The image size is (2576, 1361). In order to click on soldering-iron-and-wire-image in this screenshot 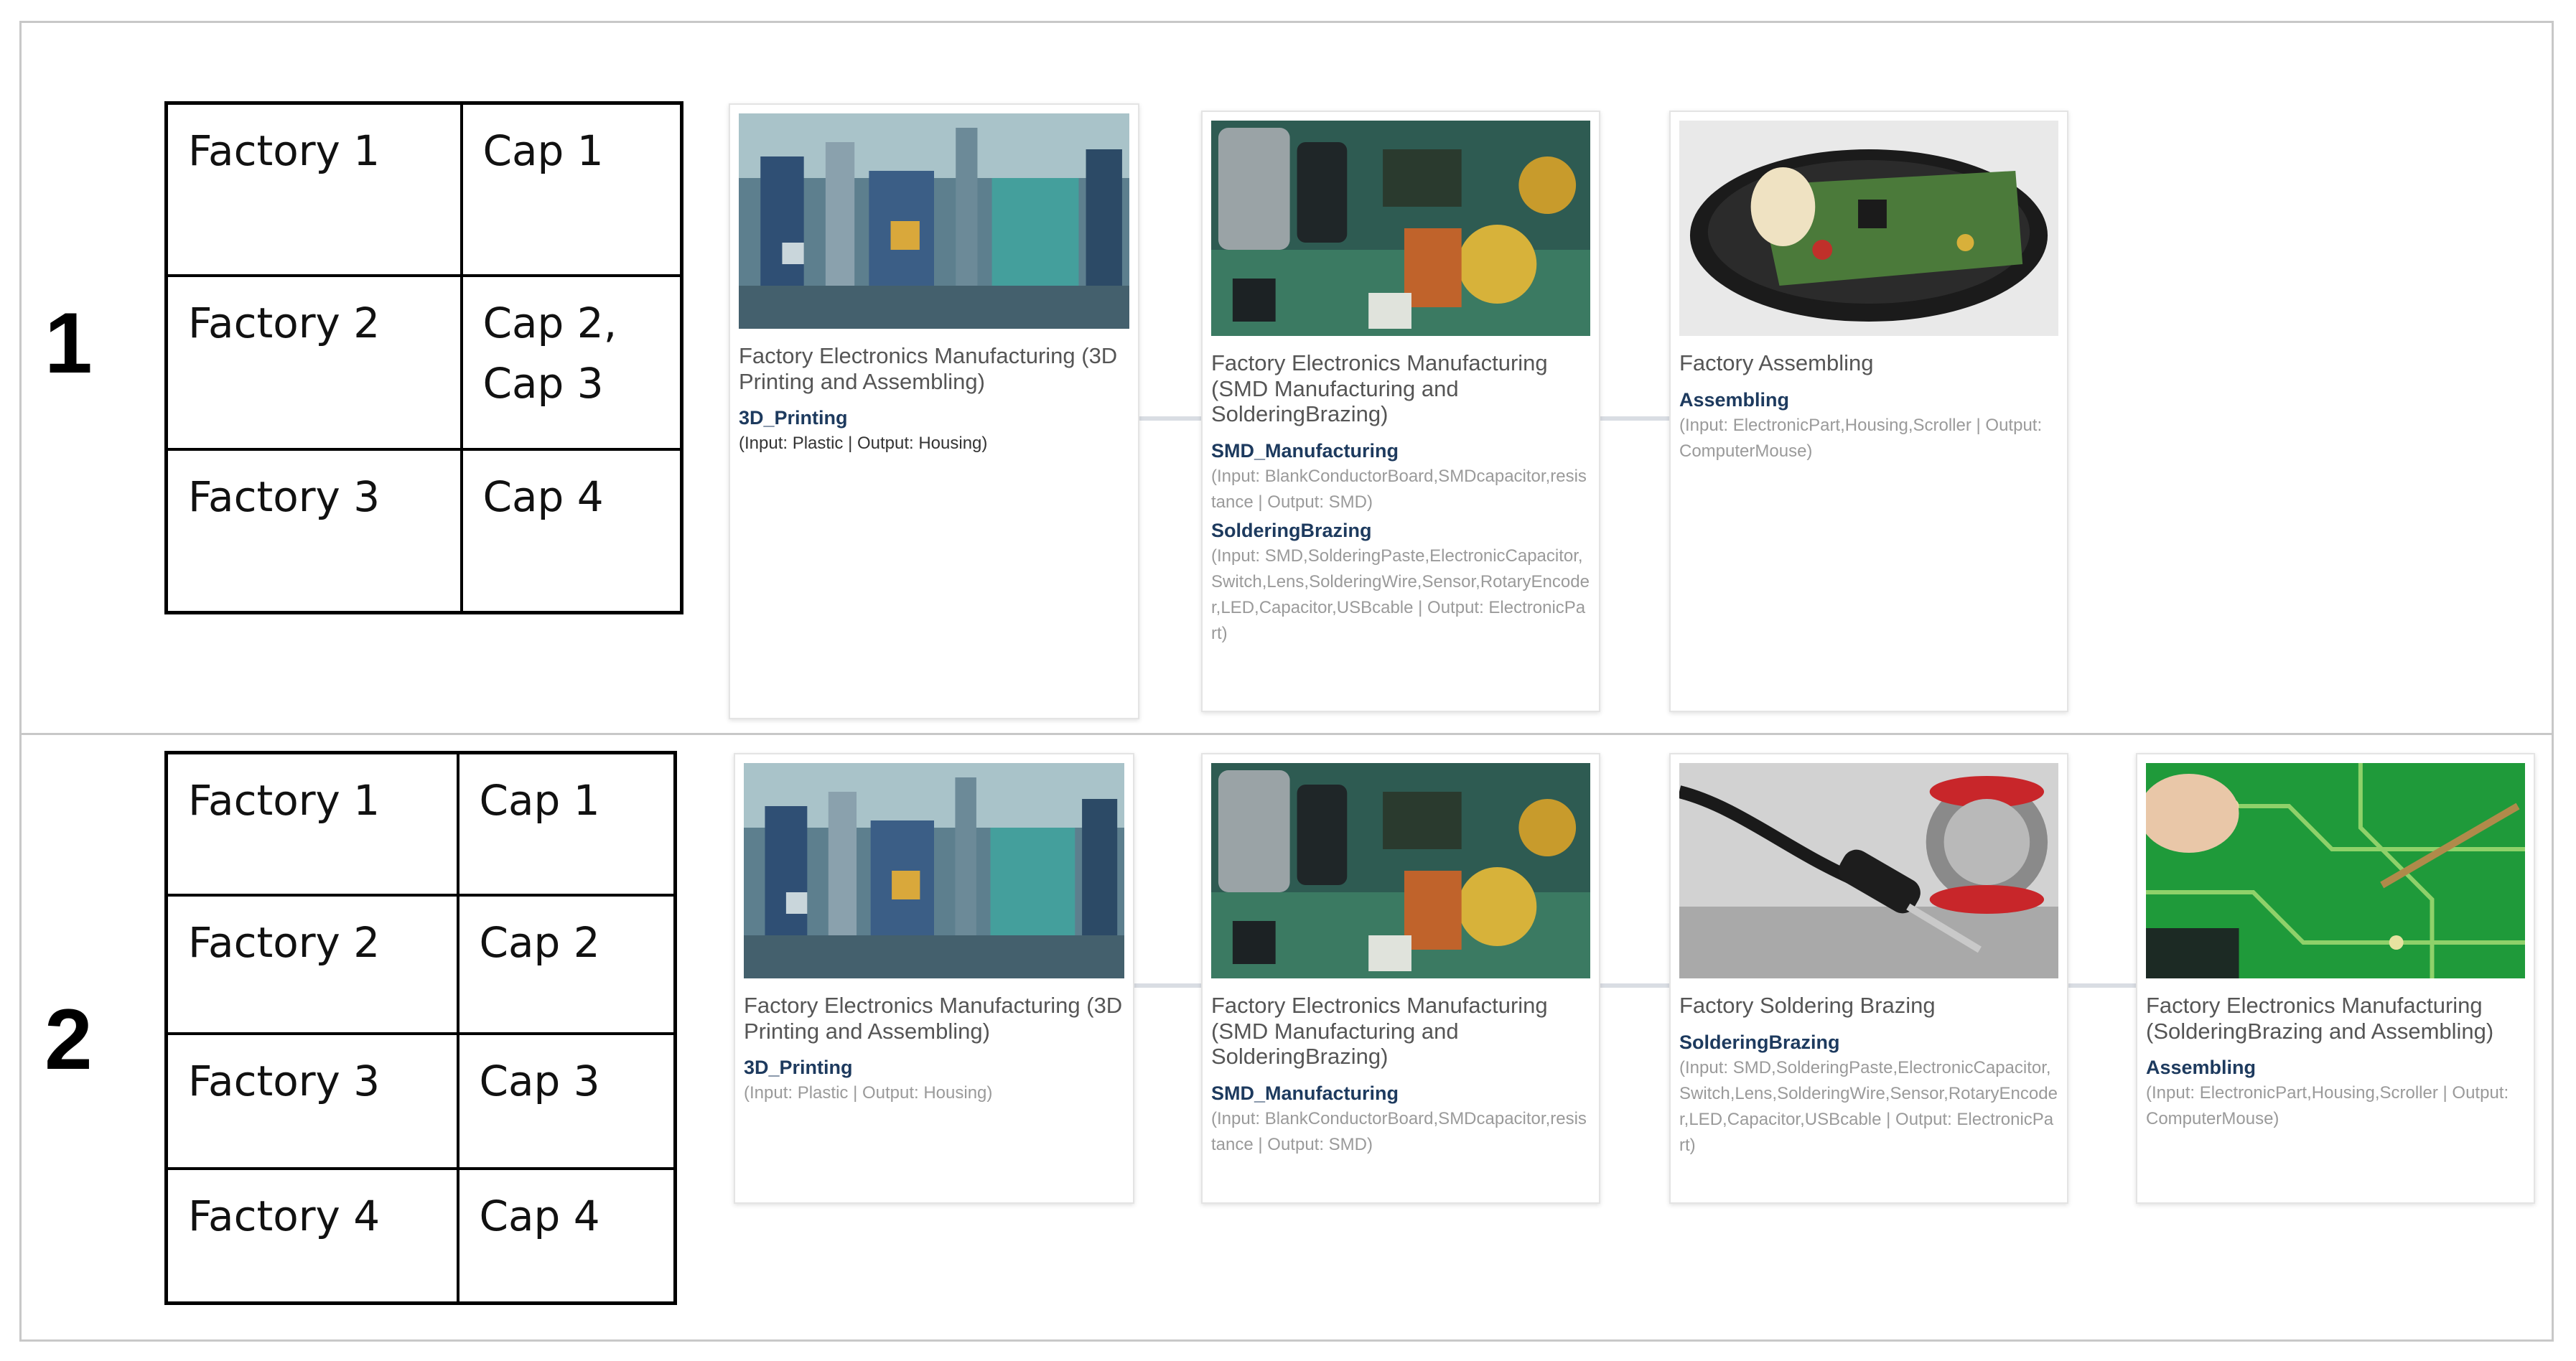, I will do `click(1868, 870)`.